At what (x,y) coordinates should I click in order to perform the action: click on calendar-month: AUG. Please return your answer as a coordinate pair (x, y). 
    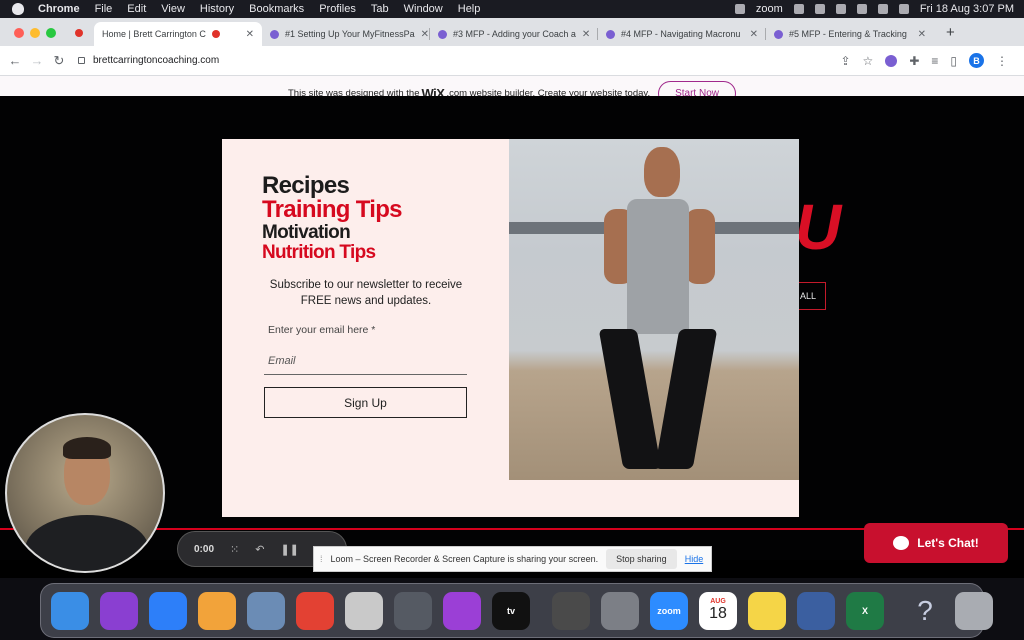
    Looking at the image, I should click on (718, 601).